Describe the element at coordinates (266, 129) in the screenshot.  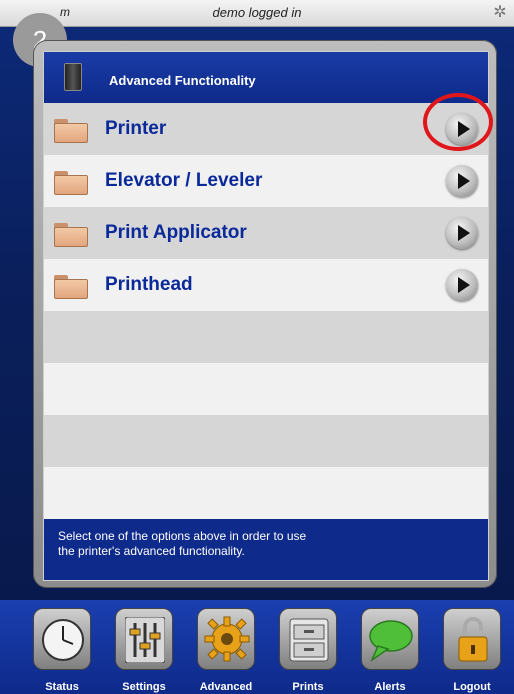
I see `list-item-printer: Printer` at that location.